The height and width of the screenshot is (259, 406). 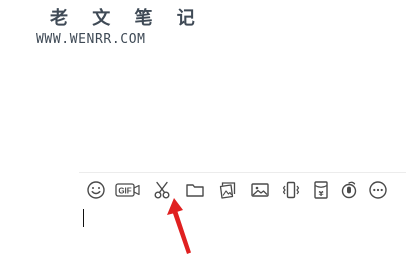 I want to click on send-image-button, so click(x=260, y=190).